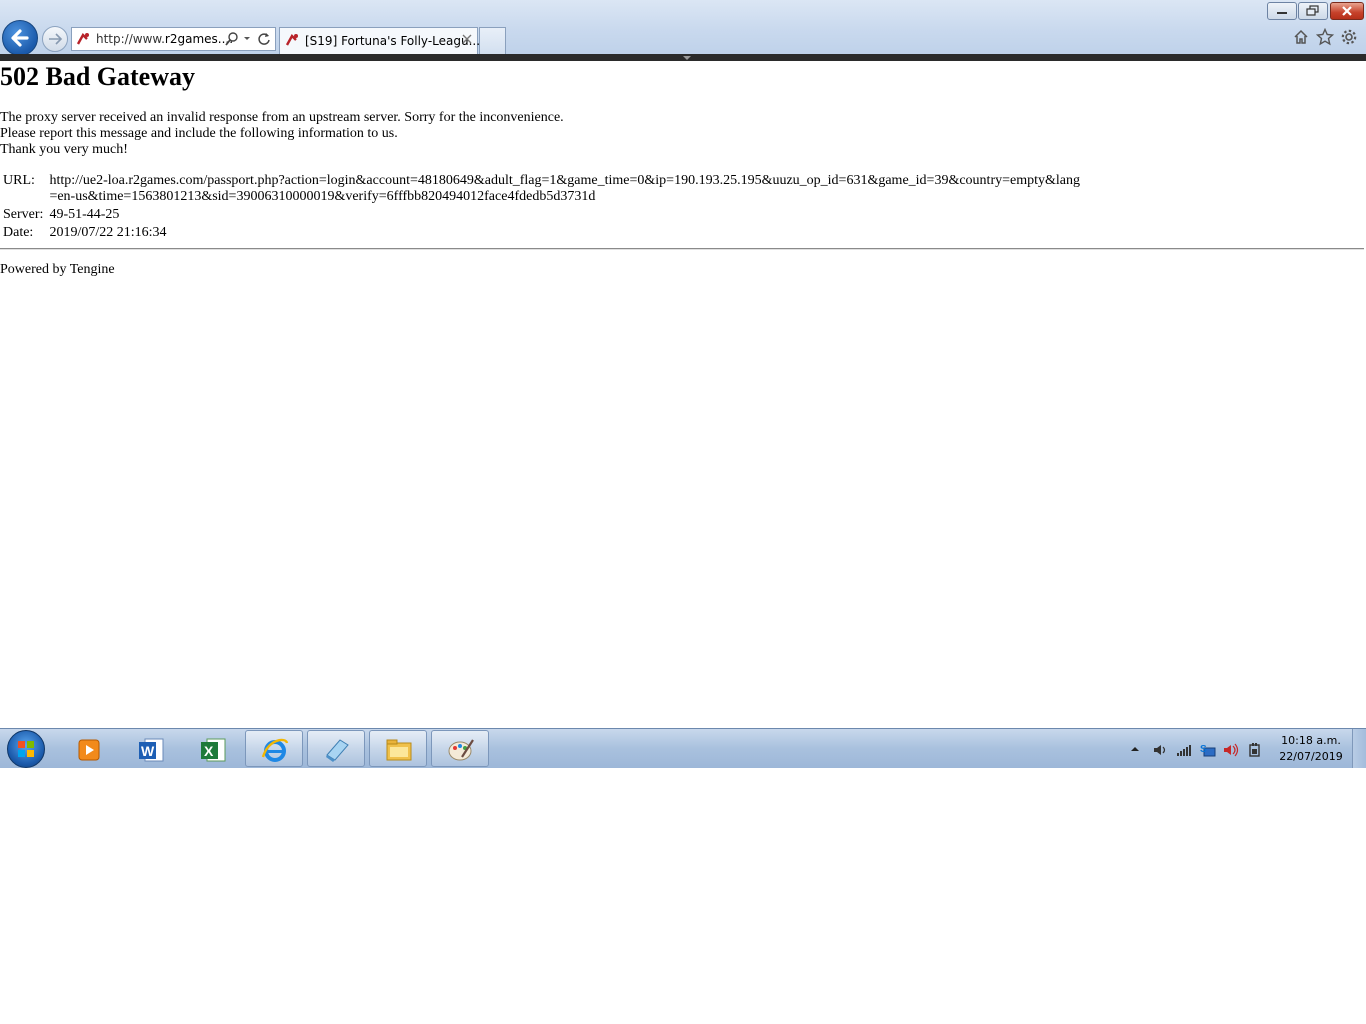  I want to click on forward-arrow-icon, so click(56, 39).